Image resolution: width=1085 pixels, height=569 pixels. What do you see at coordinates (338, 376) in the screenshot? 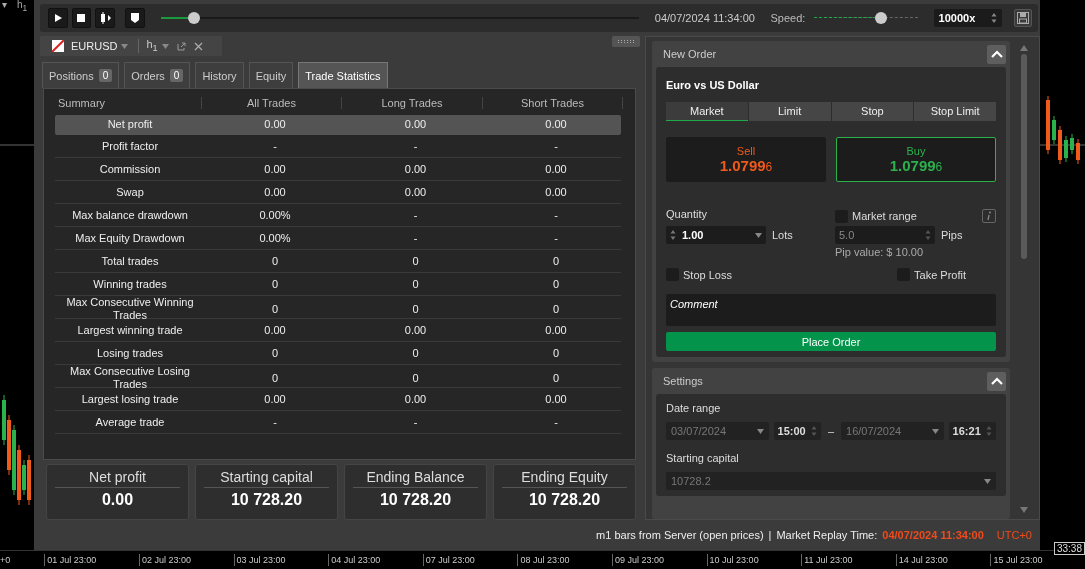
I see `table-row: Max Consecutive Losing Trades 0 0 0` at bounding box center [338, 376].